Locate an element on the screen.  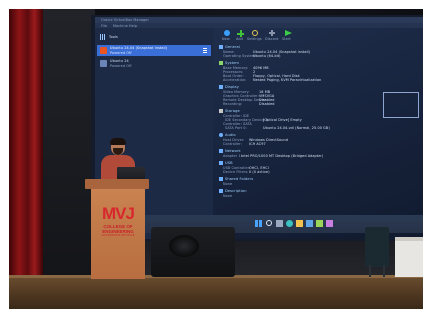
storage-key: SATA Port 0: is located at coordinates (236, 128).